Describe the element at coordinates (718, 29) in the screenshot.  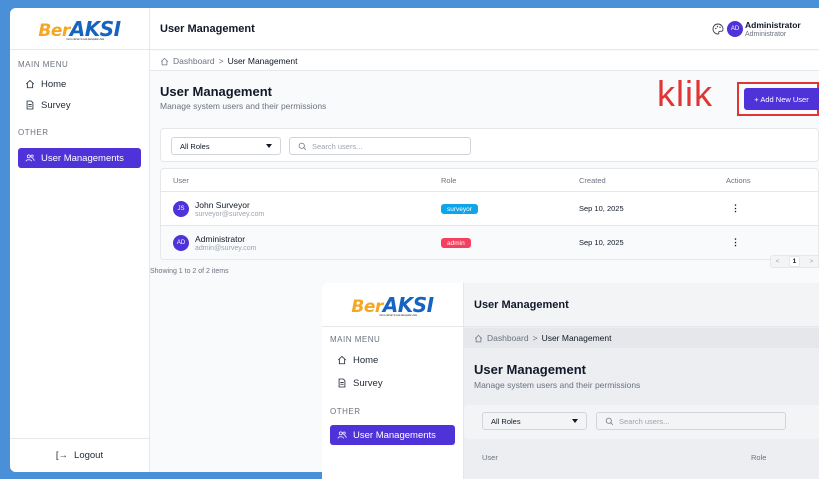
I see `palette-icon` at that location.